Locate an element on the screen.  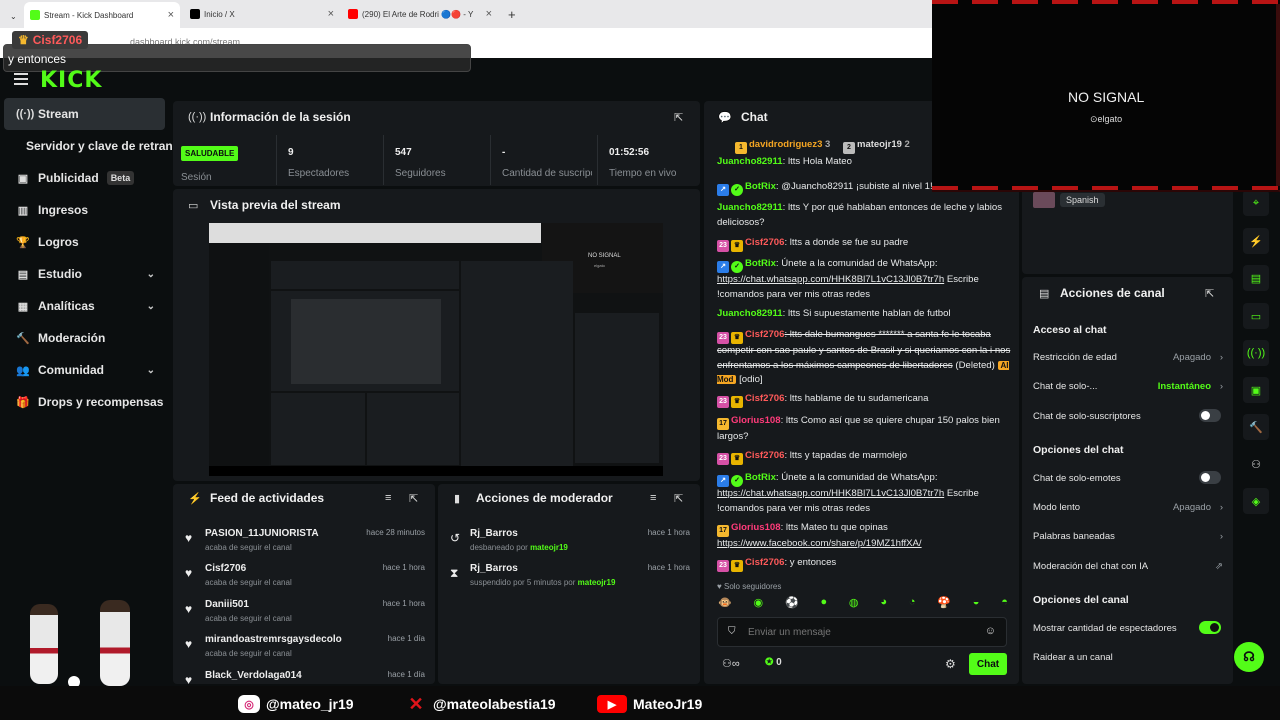
sidebar-item-drops: 🎁 Drops y recompensas is located at coordinates (84, 402).